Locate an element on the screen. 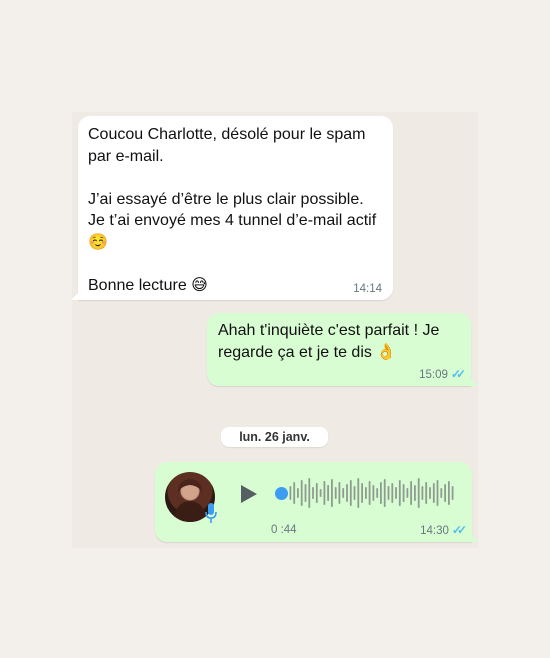 This screenshot has height=658, width=550. message-status-row: 15:09 ✓✓ is located at coordinates (442, 374).